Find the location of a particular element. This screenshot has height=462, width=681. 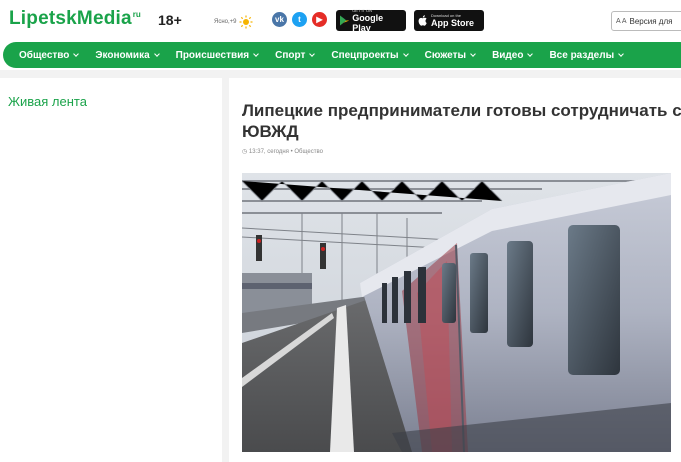

nav-item-incidents: Происшествия is located at coordinates (217, 55).